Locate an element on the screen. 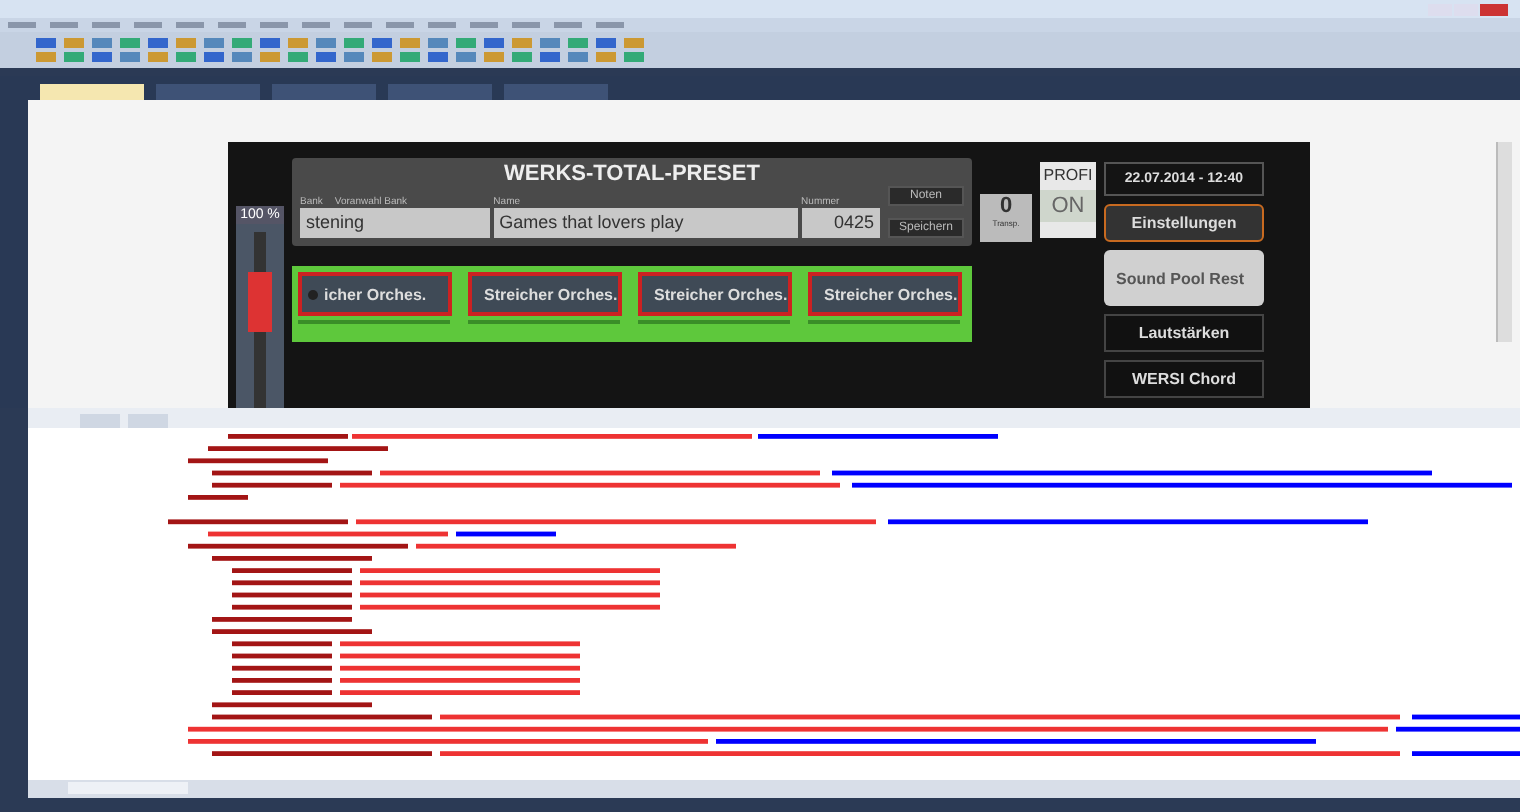 The height and width of the screenshot is (812, 1520). bank-field: stening is located at coordinates (395, 223).